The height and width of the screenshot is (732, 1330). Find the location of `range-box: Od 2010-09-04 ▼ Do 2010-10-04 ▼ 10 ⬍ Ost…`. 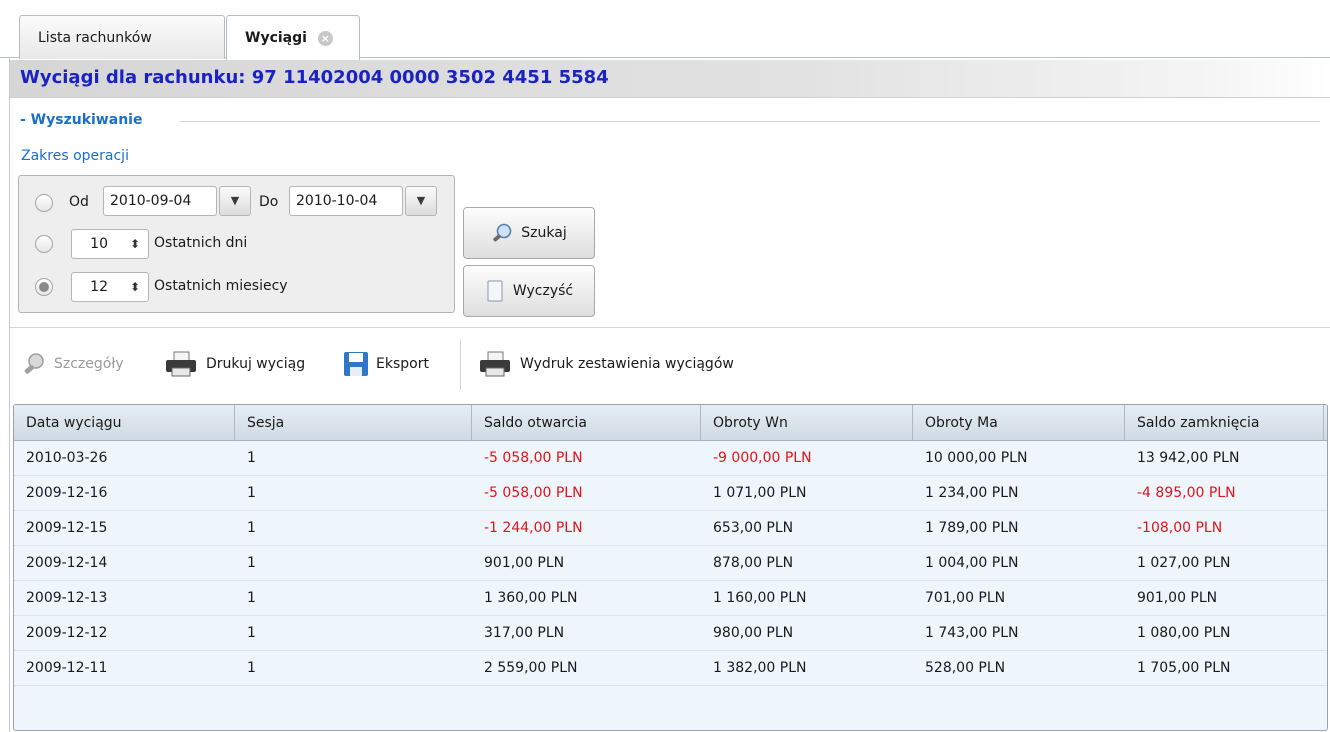

range-box: Od 2010-09-04 ▼ Do 2010-10-04 ▼ 10 ⬍ Ost… is located at coordinates (236, 244).